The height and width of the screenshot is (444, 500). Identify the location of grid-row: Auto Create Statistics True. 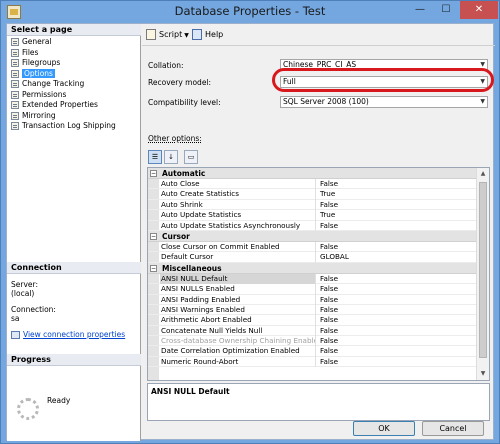
(312, 194).